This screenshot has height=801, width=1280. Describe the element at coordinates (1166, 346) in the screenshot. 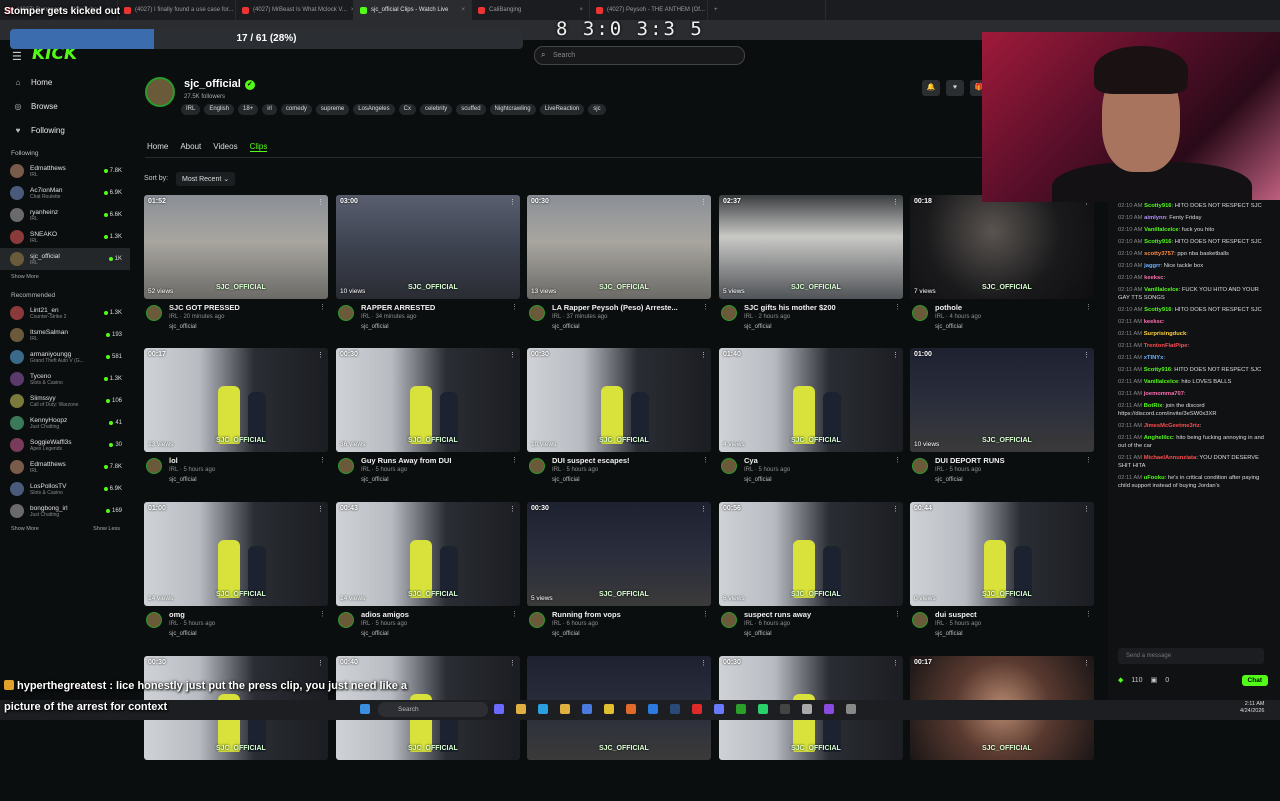

I see `chat-username: TrentonFlatPipe` at that location.